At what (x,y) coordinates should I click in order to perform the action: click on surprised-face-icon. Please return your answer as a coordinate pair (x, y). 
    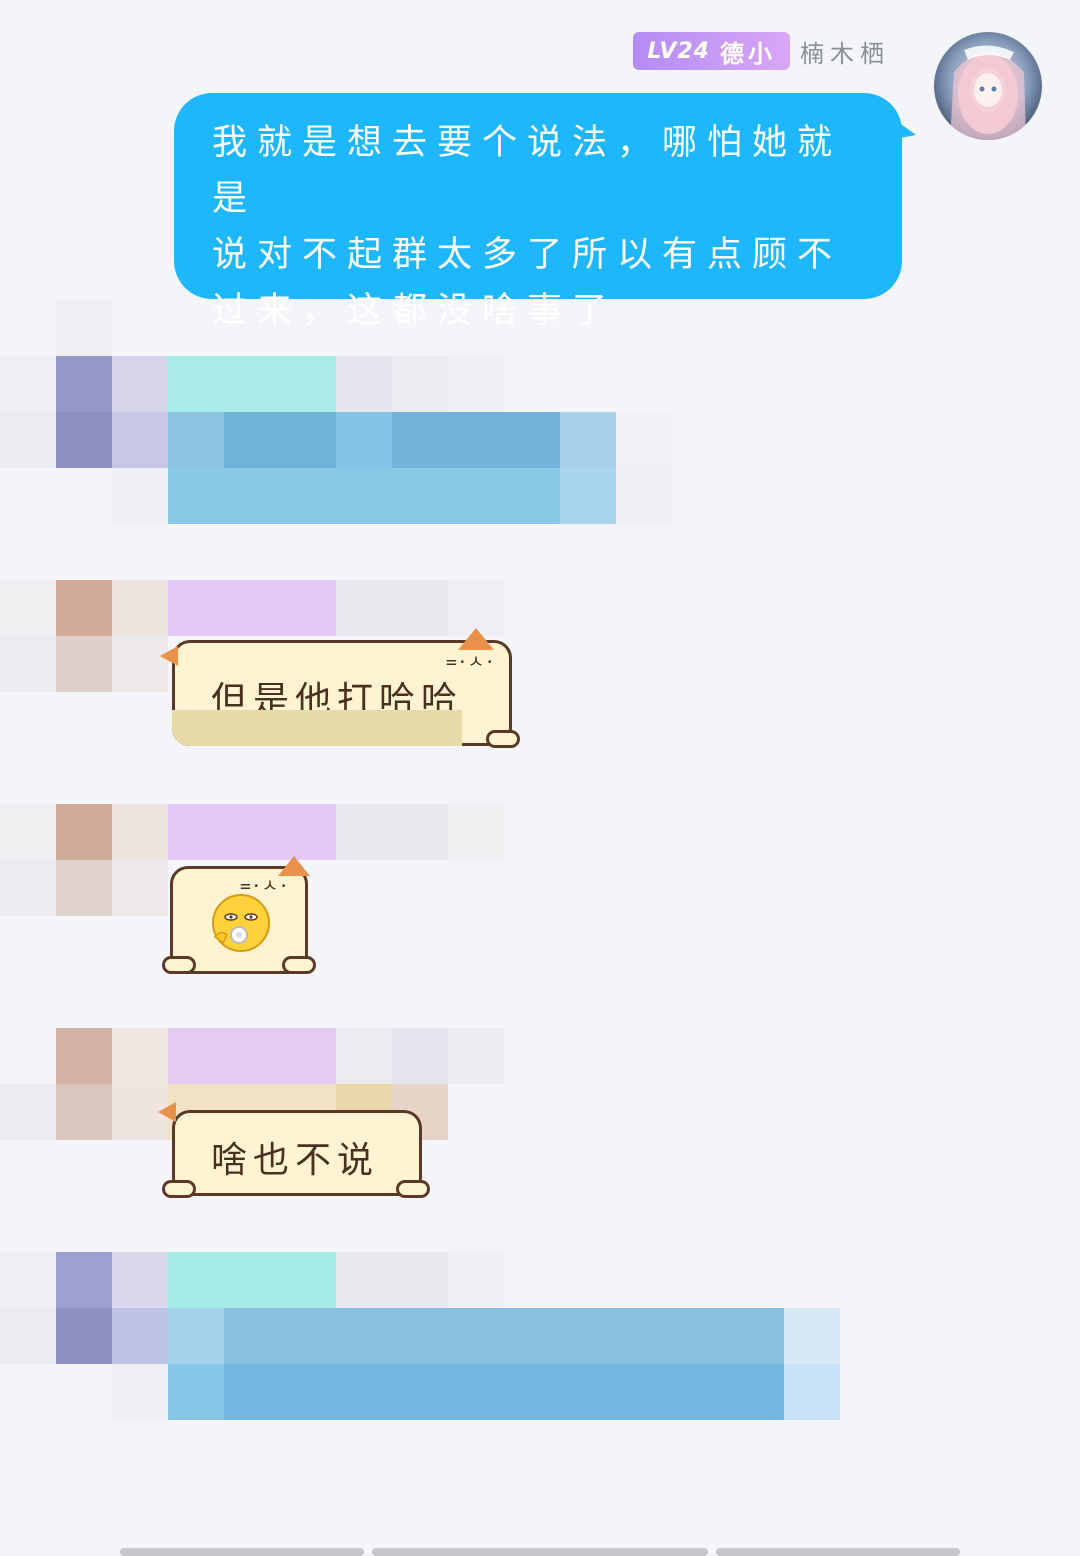
    Looking at the image, I should click on (241, 923).